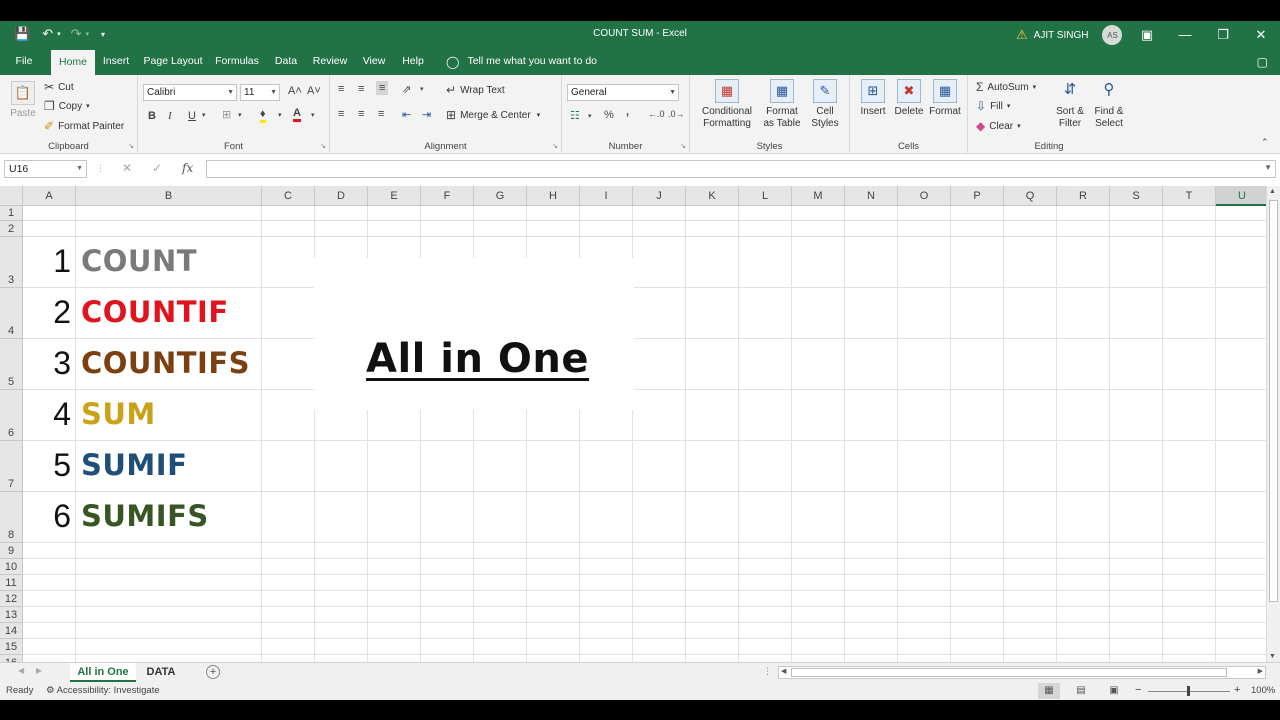  What do you see at coordinates (127, 168) in the screenshot?
I see `cancel-icon: ✕` at bounding box center [127, 168].